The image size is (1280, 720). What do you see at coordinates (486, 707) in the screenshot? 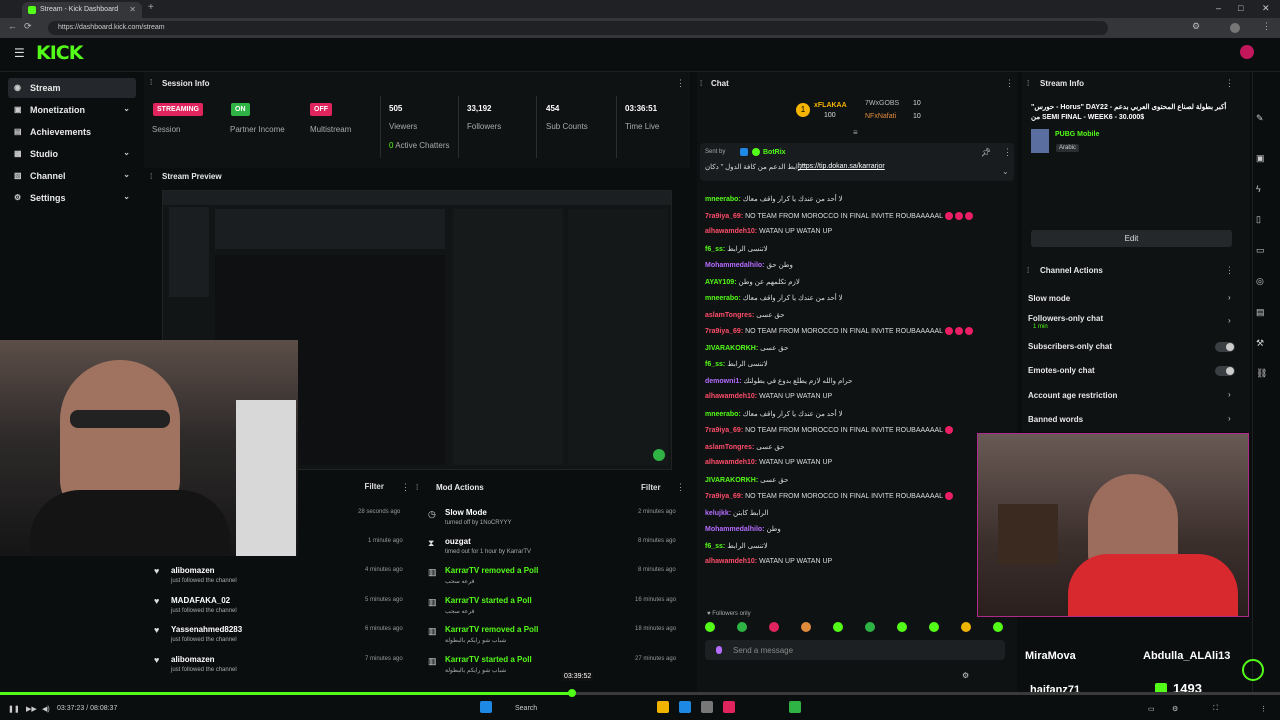
I see `windows-start-icon` at bounding box center [486, 707].